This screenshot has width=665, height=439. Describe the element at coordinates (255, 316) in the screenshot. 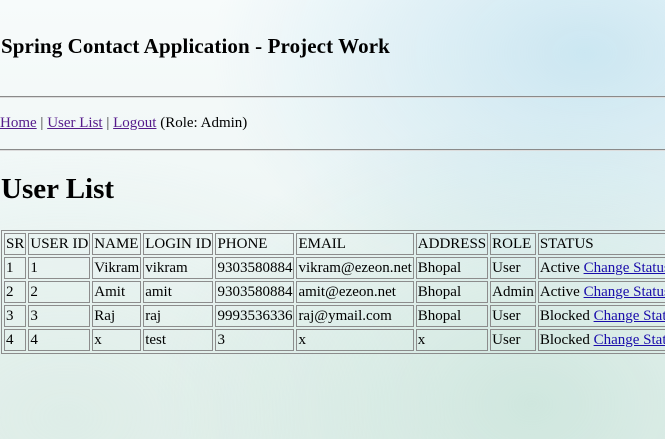

I see `cell-phone: 9993536336` at that location.